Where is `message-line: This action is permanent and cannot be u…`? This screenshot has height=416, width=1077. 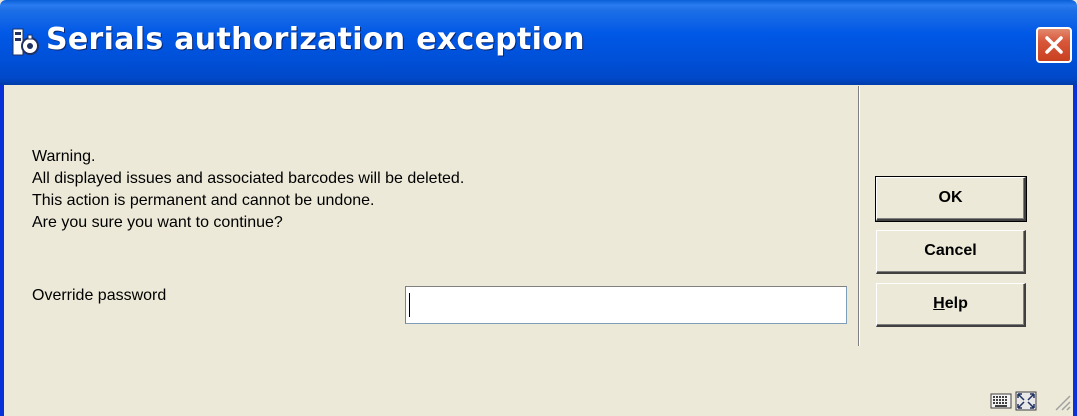 message-line: This action is permanent and cannot be u… is located at coordinates (203, 200).